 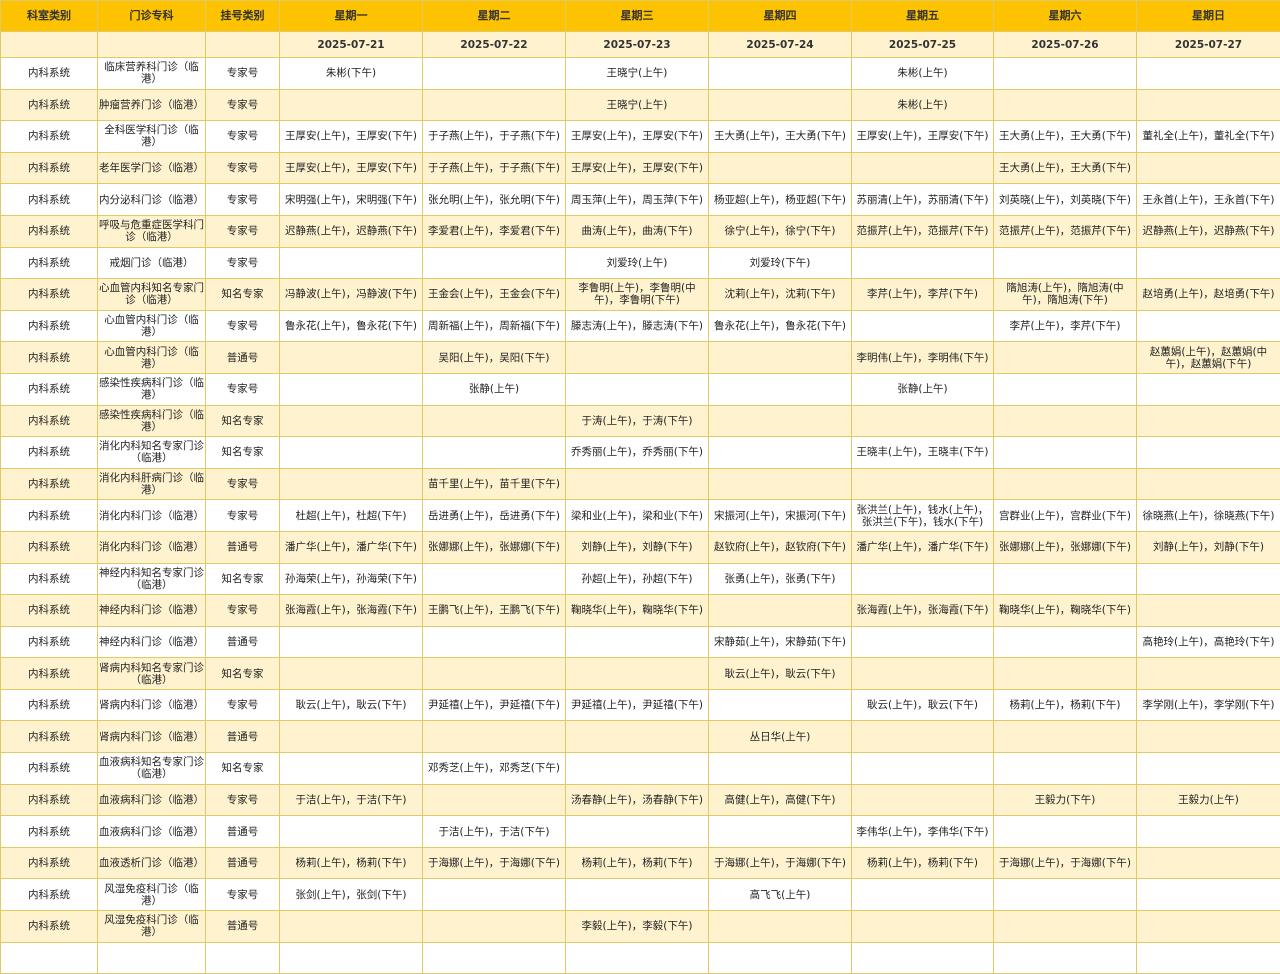 I want to click on clinic-specialty-cell: 神经内科知名专家门诊（临港）, so click(x=152, y=579).